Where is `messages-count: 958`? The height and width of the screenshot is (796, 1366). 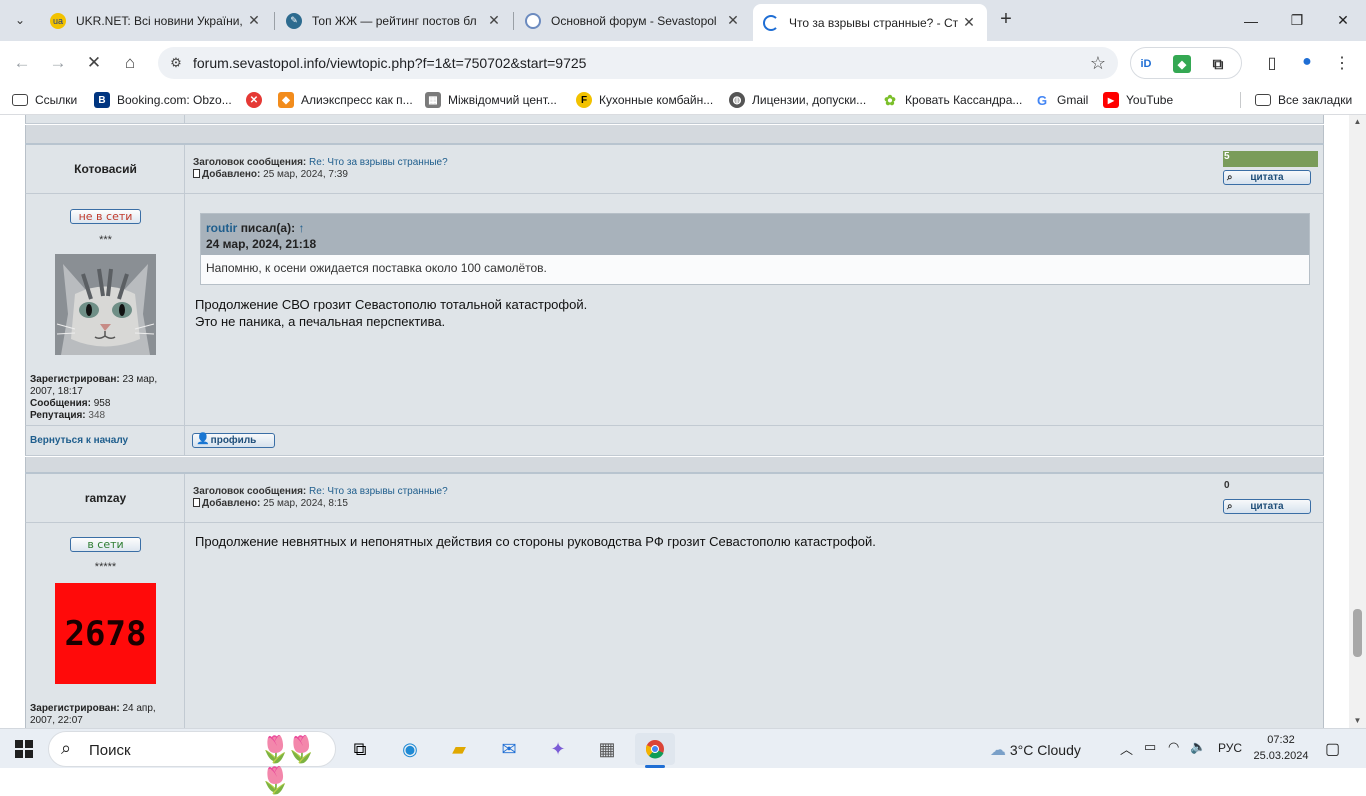
messages-count: 958 is located at coordinates (102, 403).